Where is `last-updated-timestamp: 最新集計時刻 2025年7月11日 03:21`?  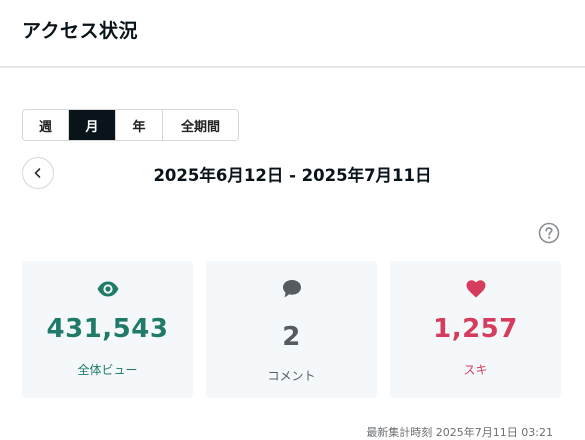
last-updated-timestamp: 最新集計時刻 2025年7月11日 03:21 is located at coordinates (459, 432).